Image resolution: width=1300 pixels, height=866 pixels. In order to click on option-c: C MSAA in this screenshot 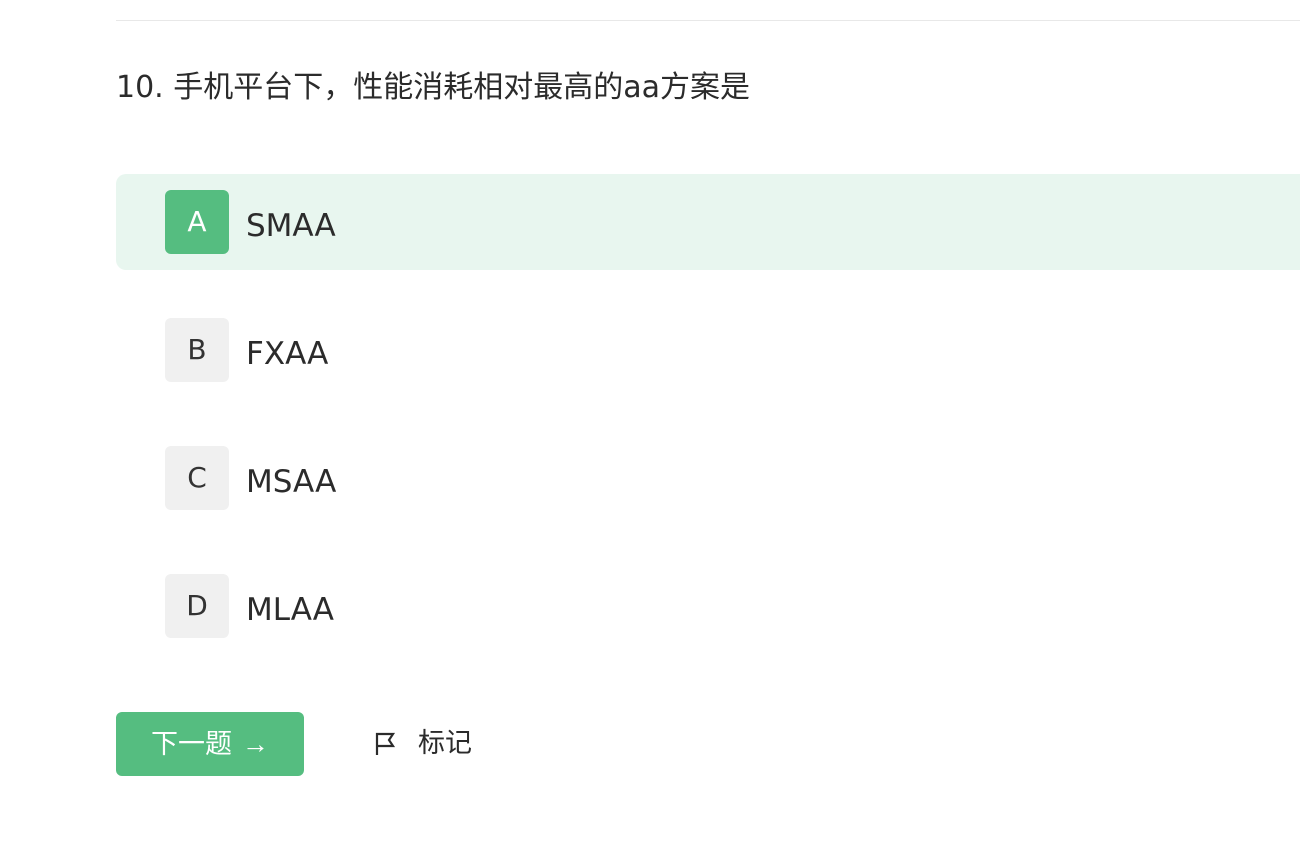, I will do `click(708, 478)`.